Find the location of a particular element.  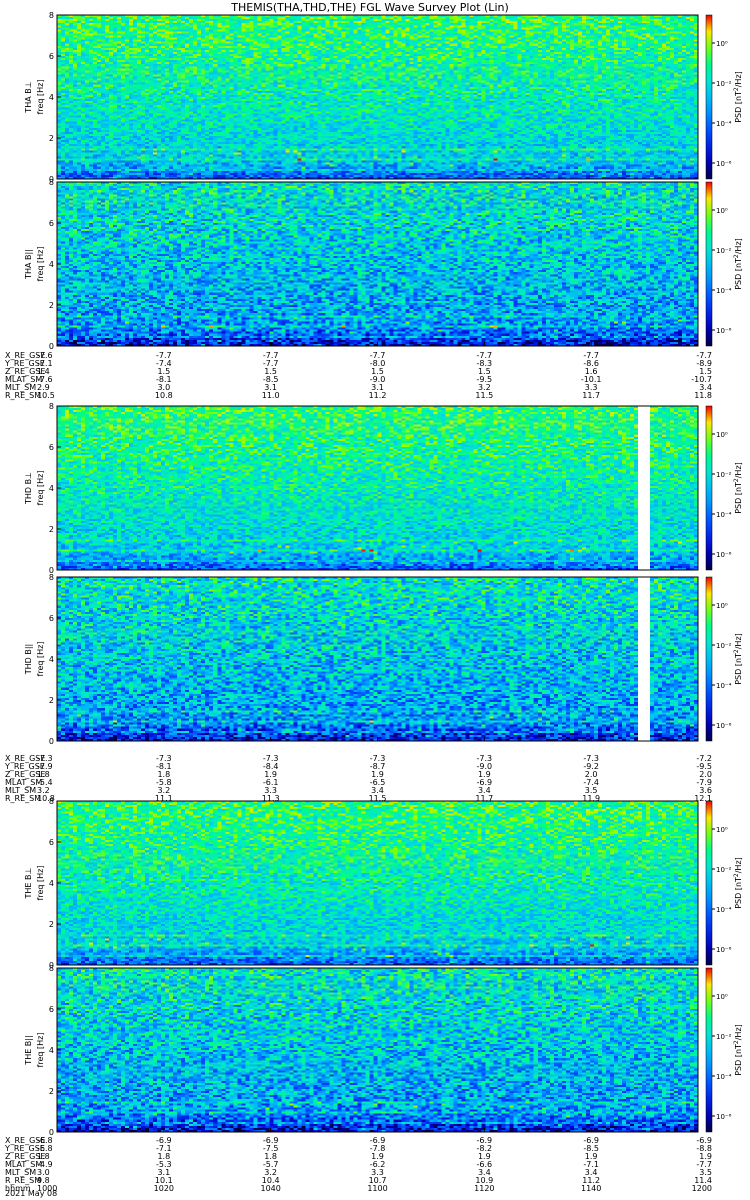

ephemeris-value: 10.5 is located at coordinates (46, 395).